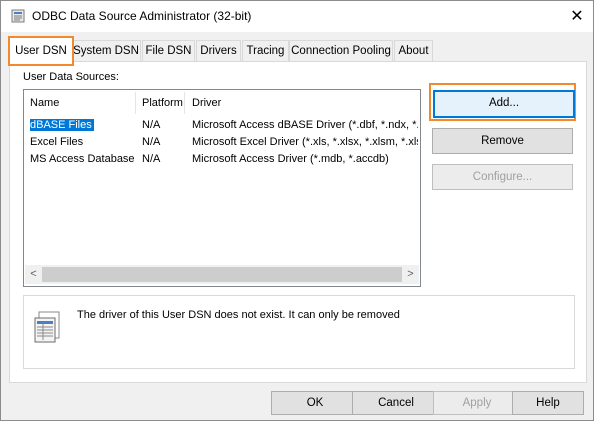  I want to click on remove-button: Remove, so click(502, 141).